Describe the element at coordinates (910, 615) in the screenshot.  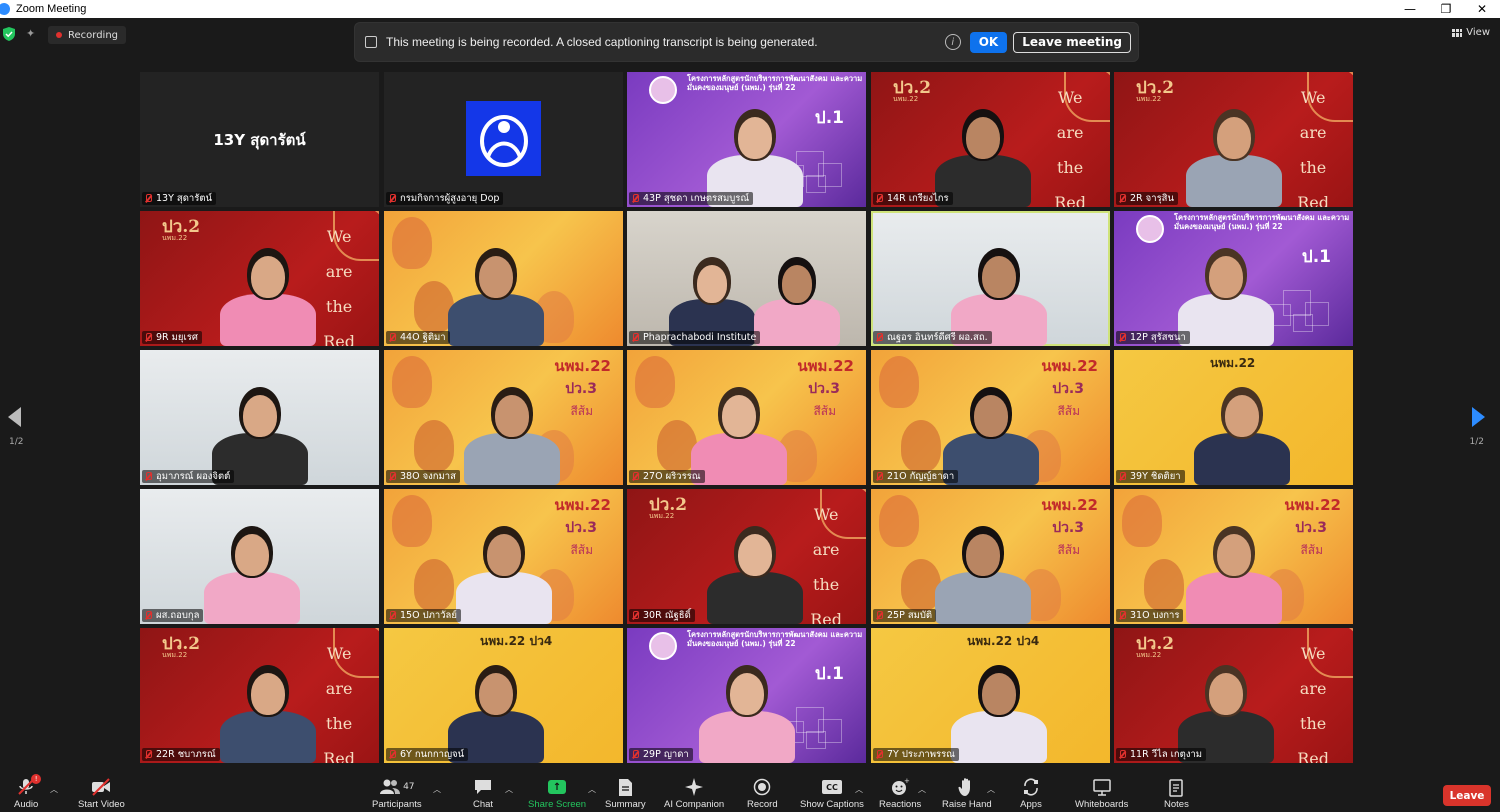
I see `participant-name: 25P สมบัติ` at that location.